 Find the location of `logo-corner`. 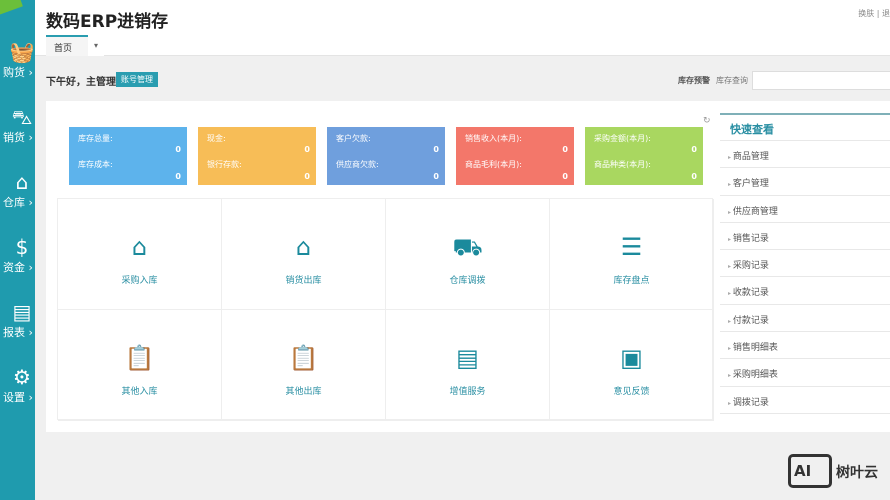

logo-corner is located at coordinates (11, 8).